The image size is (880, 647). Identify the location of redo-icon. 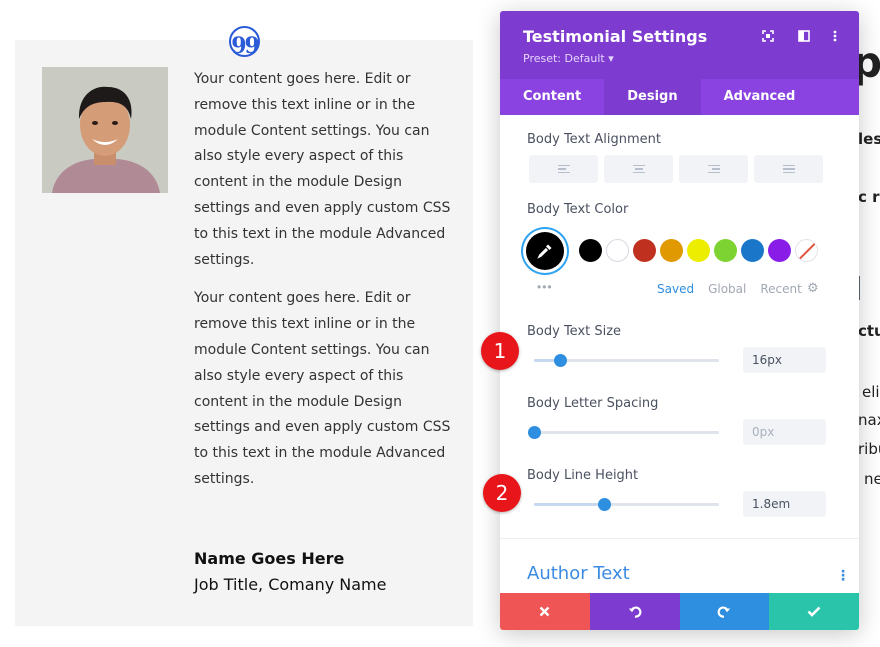
(724, 612).